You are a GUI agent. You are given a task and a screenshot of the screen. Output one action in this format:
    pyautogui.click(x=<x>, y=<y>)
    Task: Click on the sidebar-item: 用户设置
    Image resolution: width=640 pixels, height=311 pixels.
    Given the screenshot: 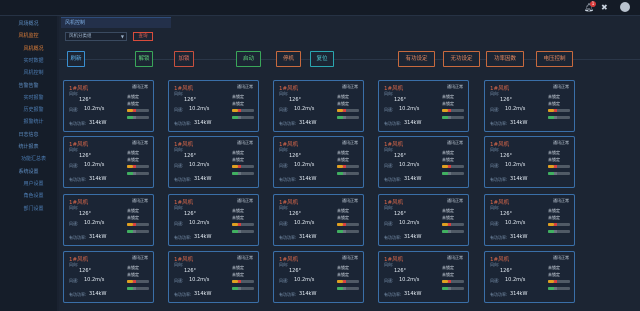 What is the action you would take?
    pyautogui.click(x=28, y=184)
    